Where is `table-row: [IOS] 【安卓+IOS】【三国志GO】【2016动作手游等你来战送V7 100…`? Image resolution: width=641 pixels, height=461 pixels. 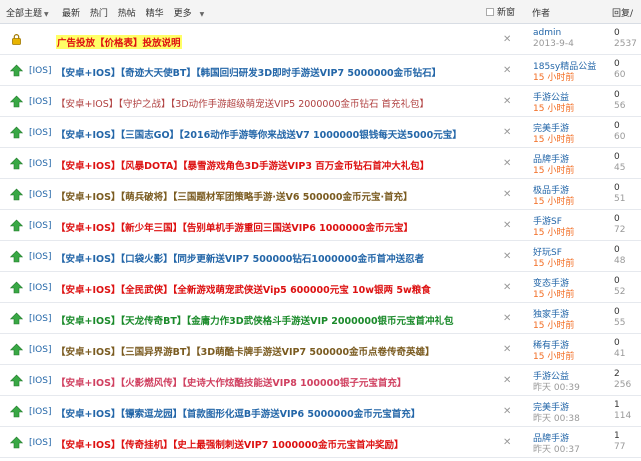
table-row: [IOS] 【安卓+IOS】【三国志GO】【2016动作手游等你来战送V7 100… is located at coordinates (320, 132).